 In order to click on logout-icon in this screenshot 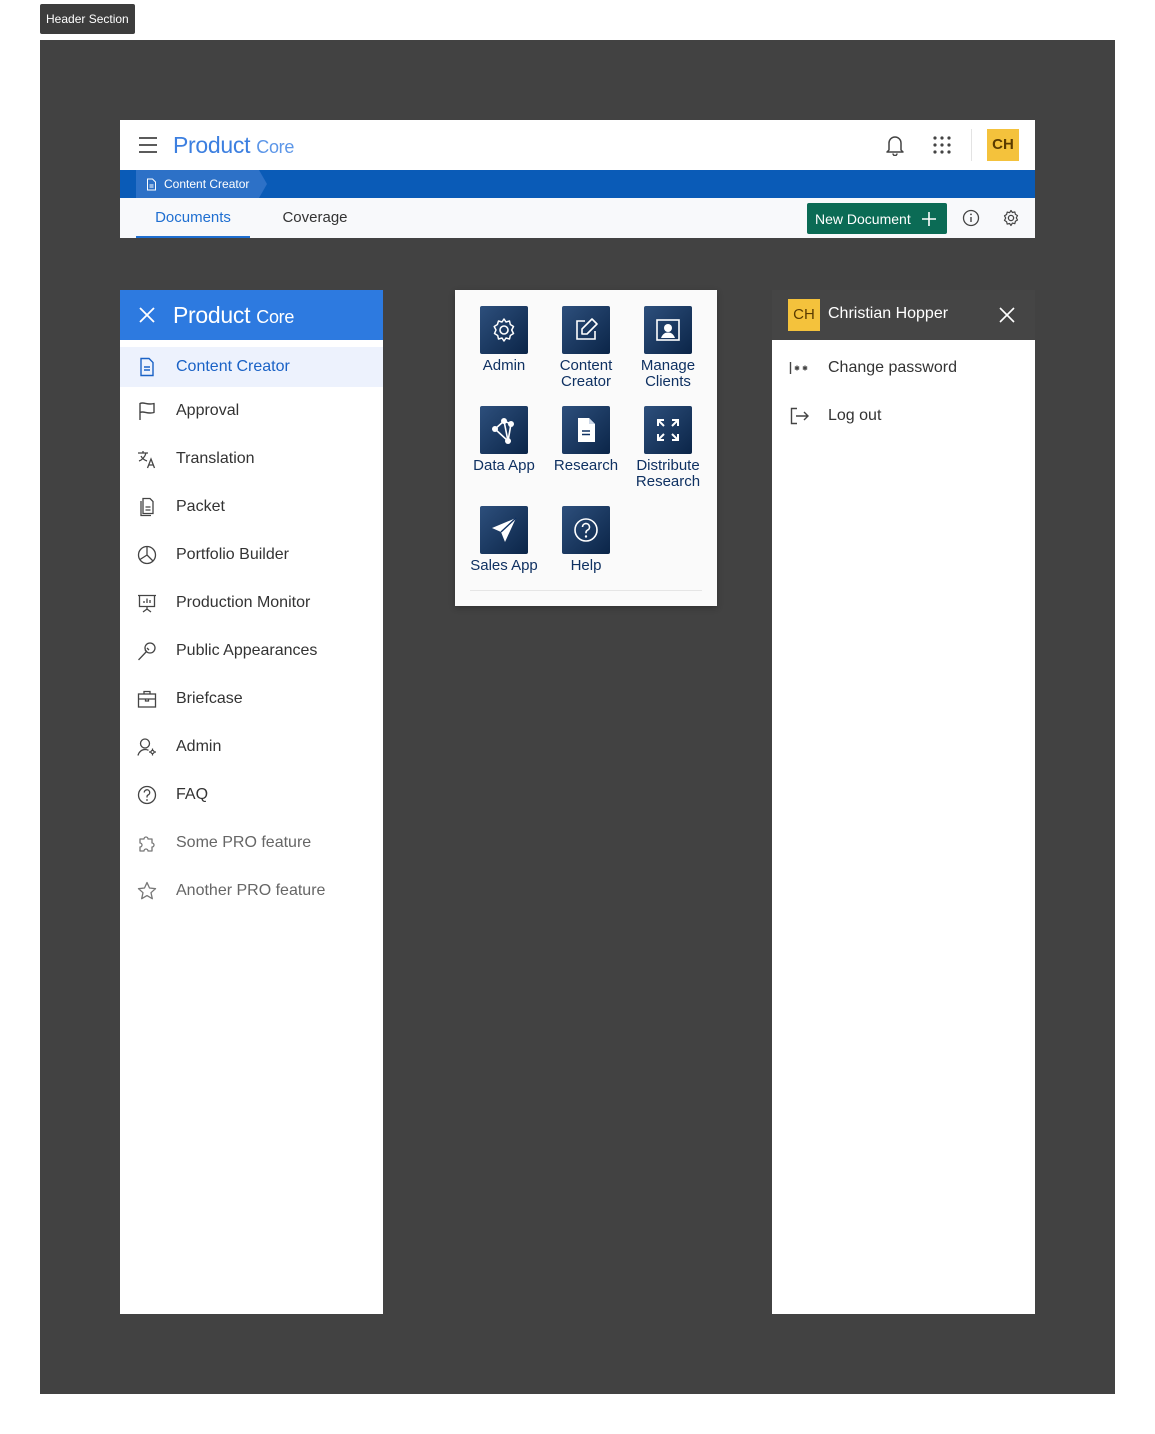, I will do `click(799, 416)`.